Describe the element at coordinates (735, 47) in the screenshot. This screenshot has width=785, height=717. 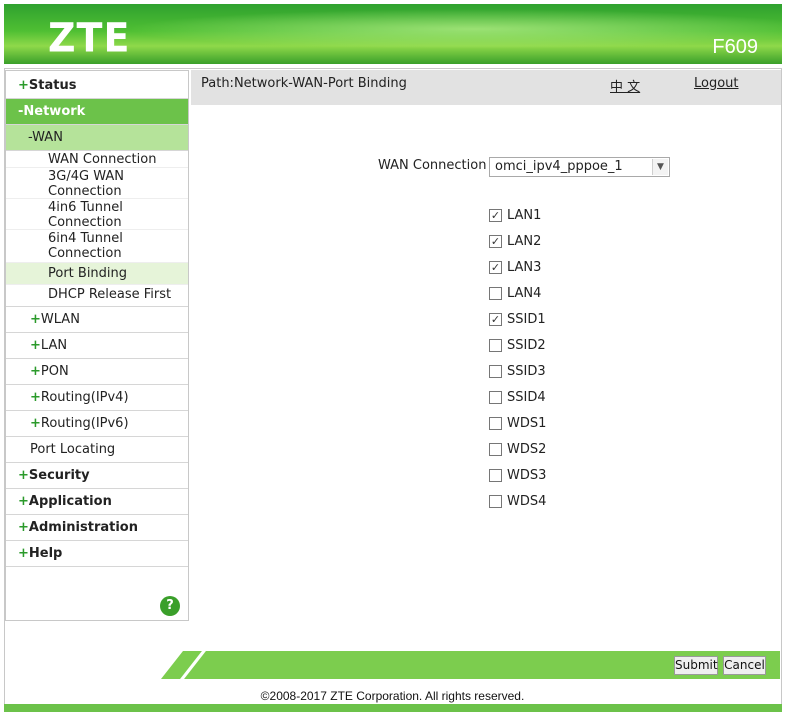
I see `model-name: F609` at that location.